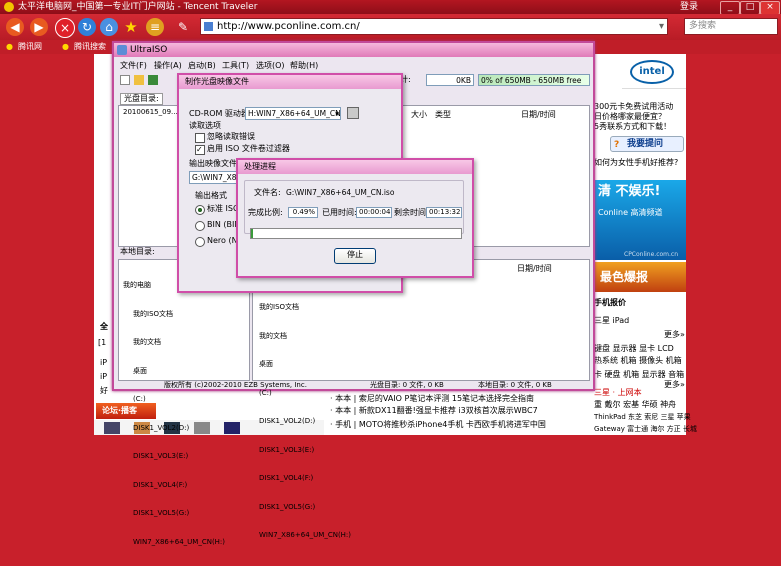 The height and width of the screenshot is (566, 781). Describe the element at coordinates (65, 28) in the screenshot. I see `stop-icon: ×` at that location.